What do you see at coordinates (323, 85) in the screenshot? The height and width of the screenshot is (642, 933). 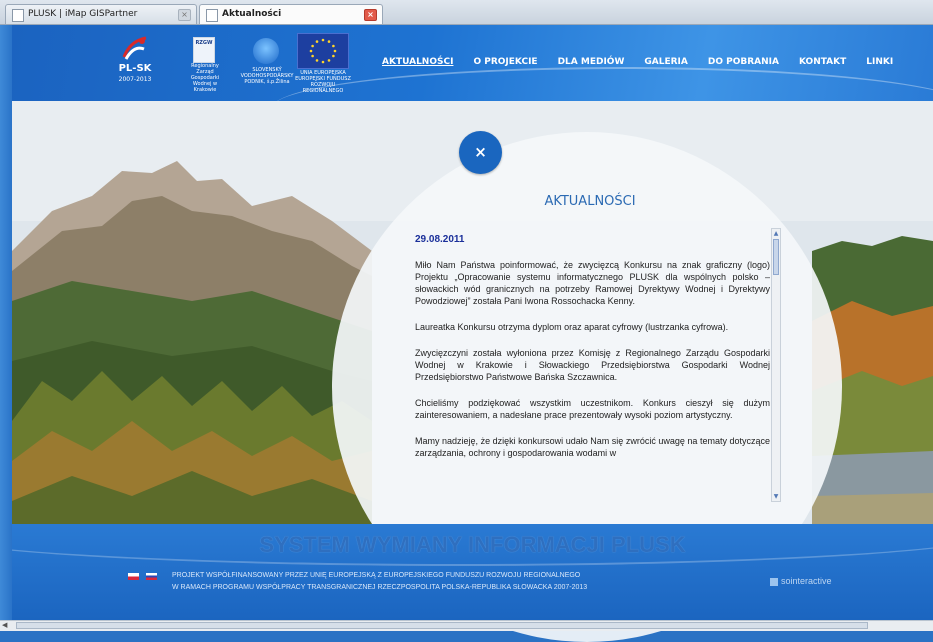 I see `eu-fund-text: EUROPEJSKI FUNDUSZ ROZWOJU REGIONALNEGO` at bounding box center [323, 85].